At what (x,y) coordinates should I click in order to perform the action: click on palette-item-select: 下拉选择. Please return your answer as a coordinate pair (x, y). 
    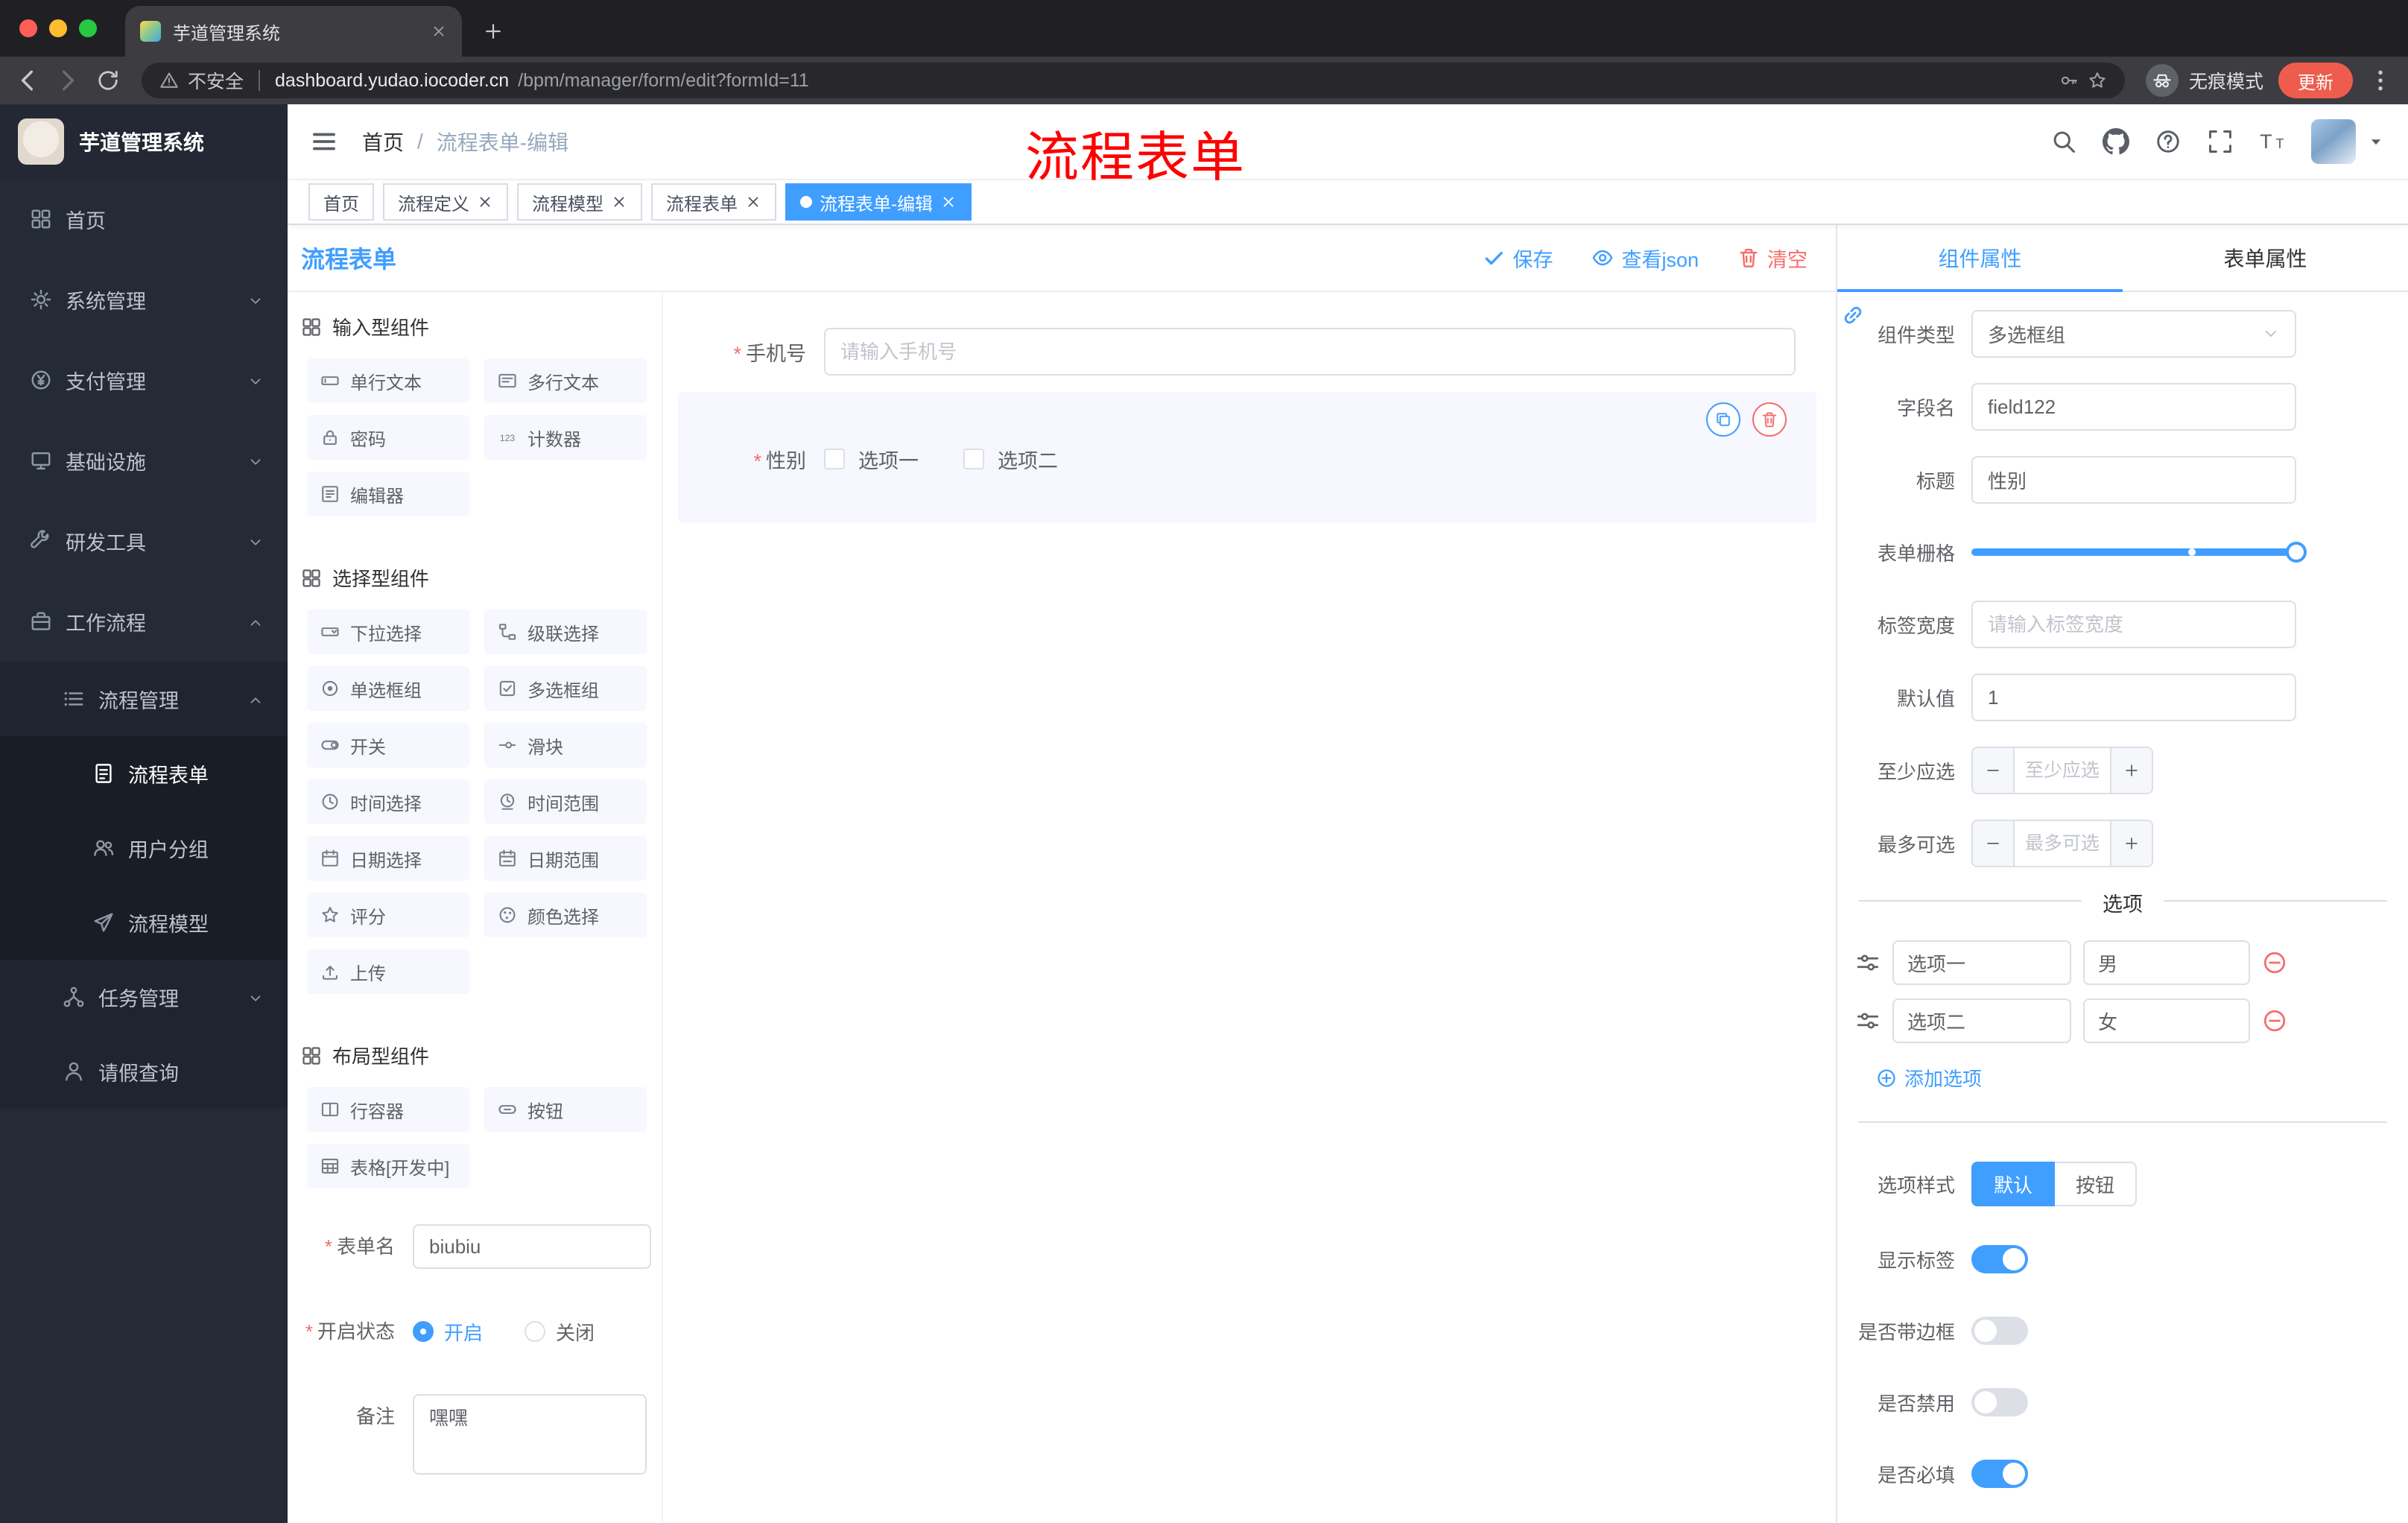
    Looking at the image, I should click on (388, 631).